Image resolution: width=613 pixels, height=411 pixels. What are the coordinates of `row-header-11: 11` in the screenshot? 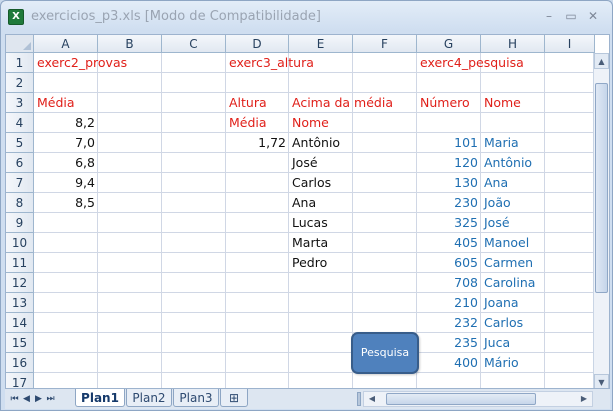 It's located at (20, 263).